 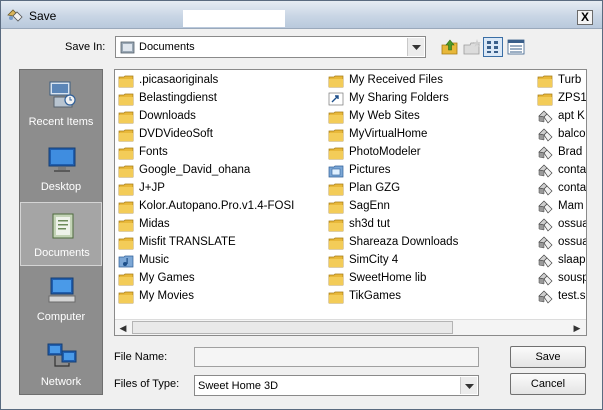 What do you see at coordinates (123, 328) in the screenshot?
I see `scroll-left-icon: ◀` at bounding box center [123, 328].